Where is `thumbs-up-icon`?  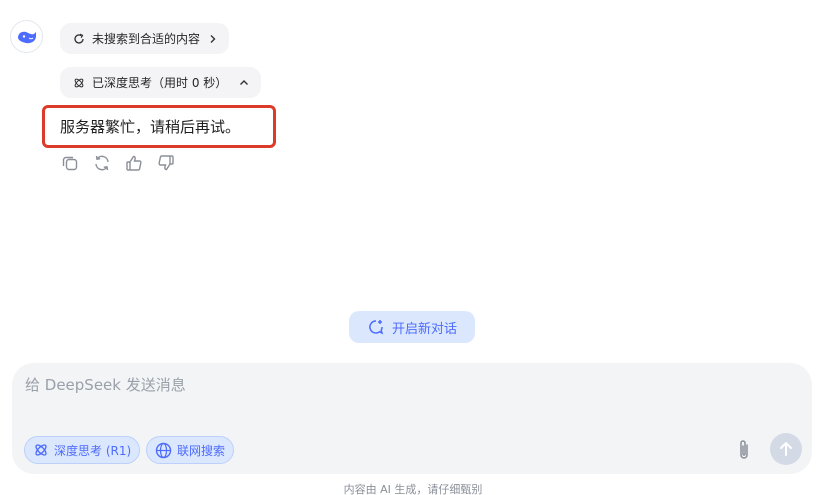
thumbs-up-icon is located at coordinates (134, 163).